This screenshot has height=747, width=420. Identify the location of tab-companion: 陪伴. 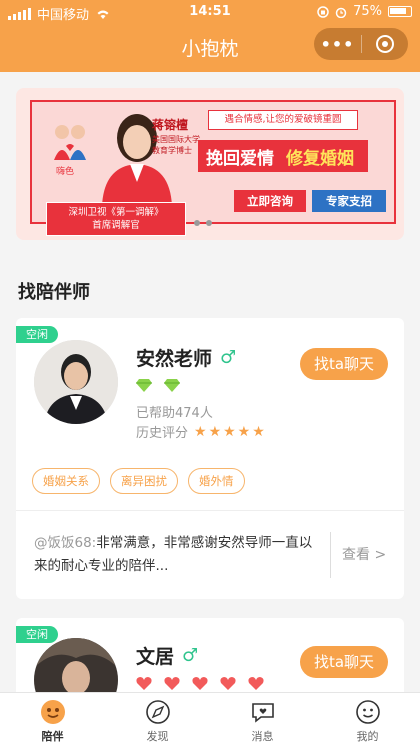
(52, 720).